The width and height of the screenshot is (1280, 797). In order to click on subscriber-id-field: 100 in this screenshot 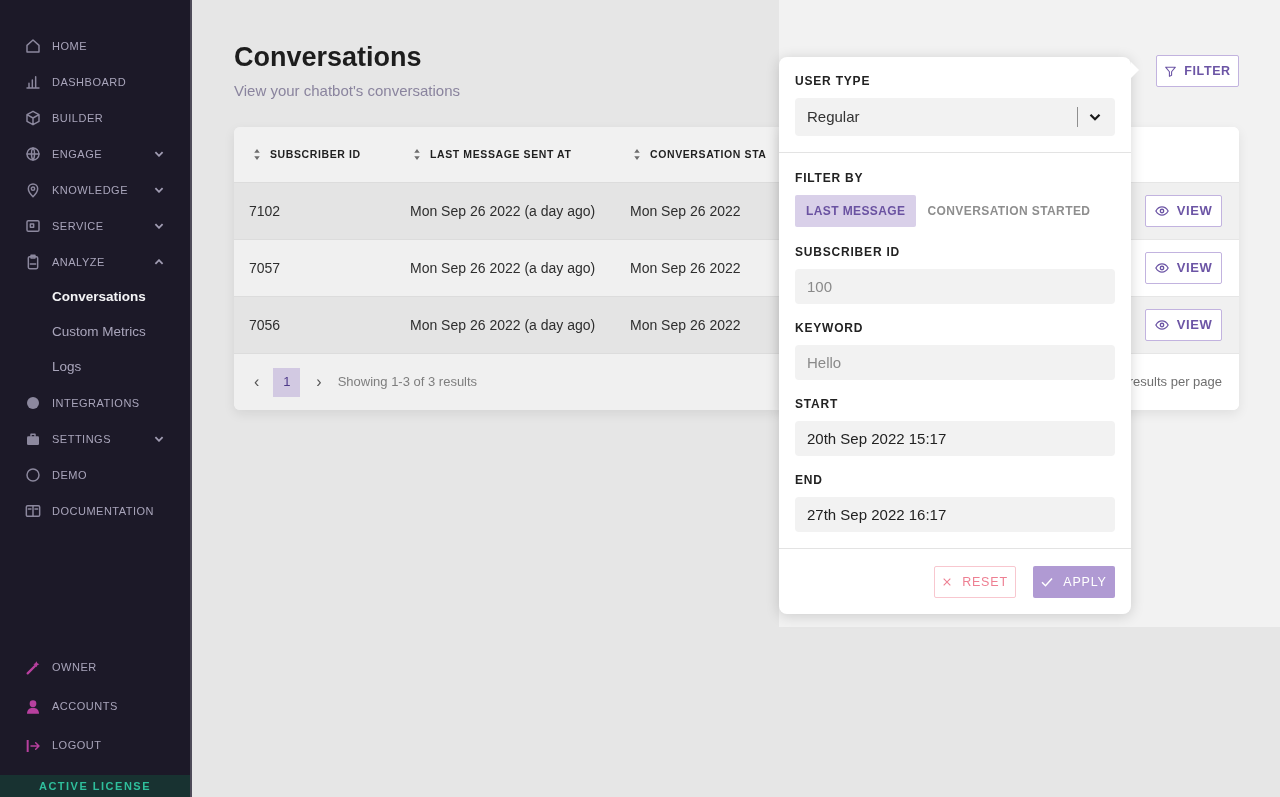, I will do `click(955, 286)`.